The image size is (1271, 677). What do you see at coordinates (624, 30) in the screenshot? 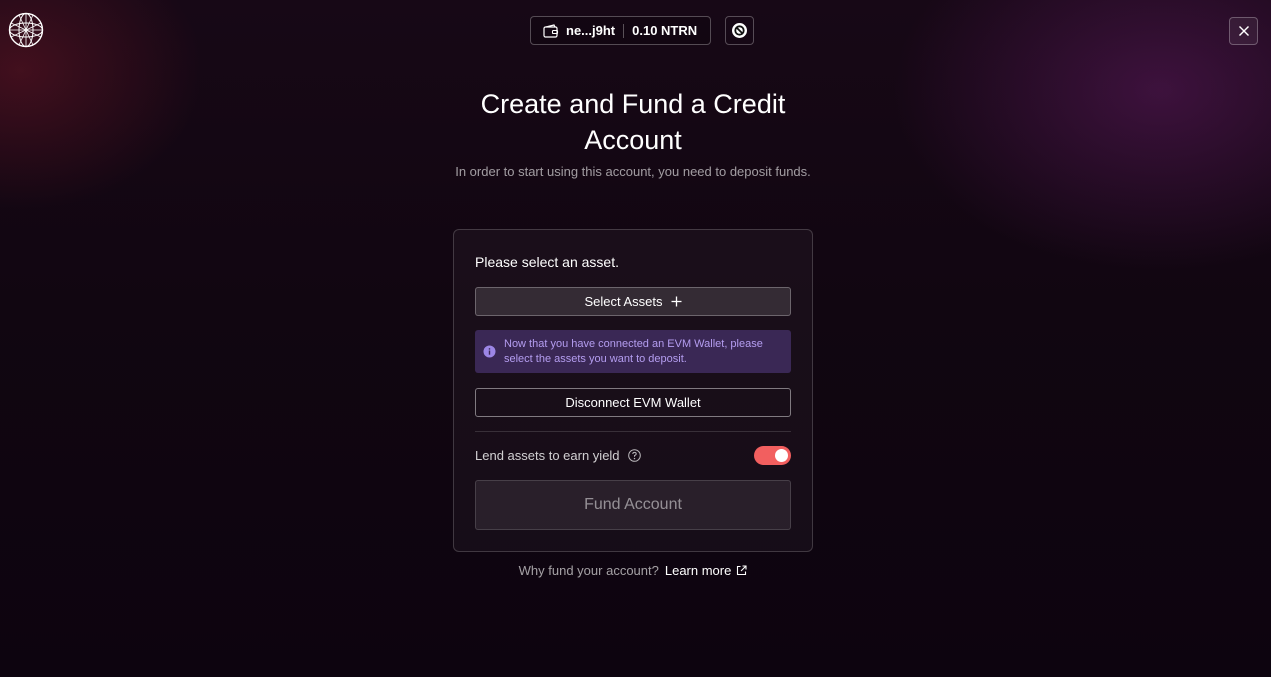
I see `wallet-divider` at bounding box center [624, 30].